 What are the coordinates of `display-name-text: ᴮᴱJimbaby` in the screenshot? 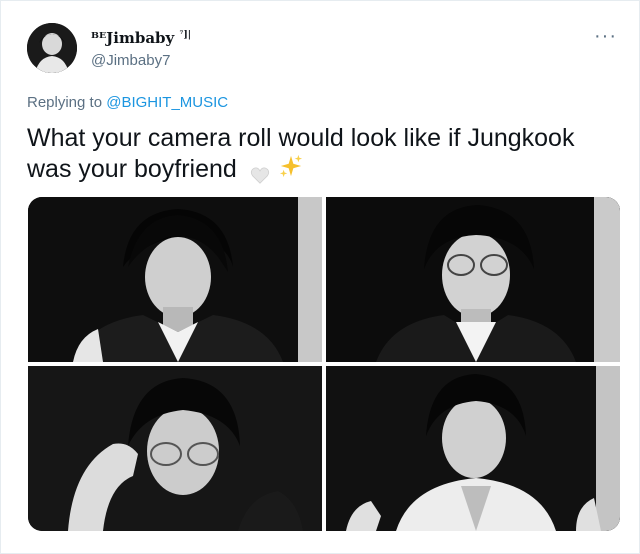 It's located at (133, 38).